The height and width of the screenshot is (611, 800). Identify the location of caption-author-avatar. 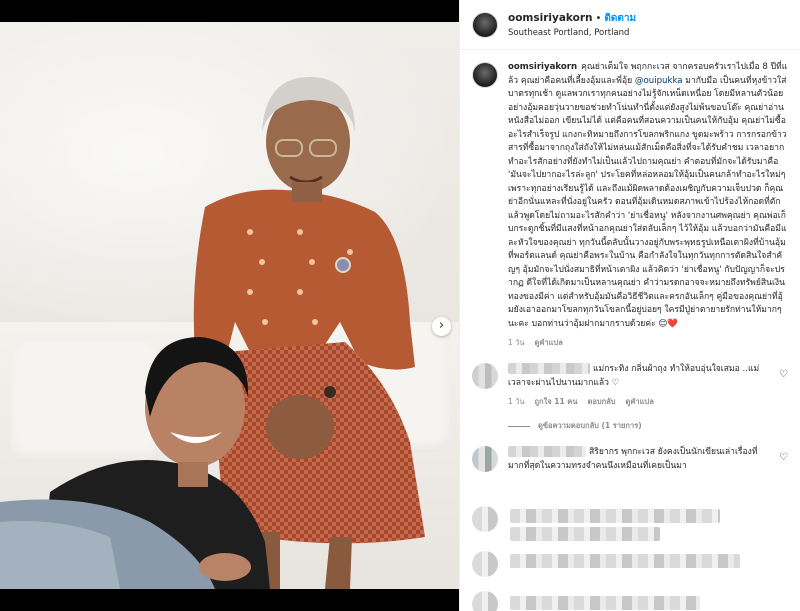
(485, 75).